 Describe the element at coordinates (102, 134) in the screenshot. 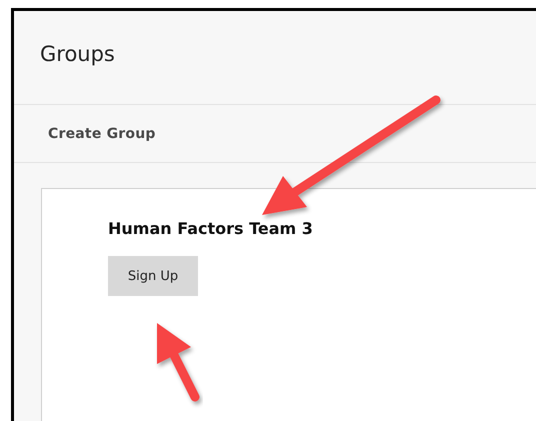

I see `create-group-link: Create Group` at that location.